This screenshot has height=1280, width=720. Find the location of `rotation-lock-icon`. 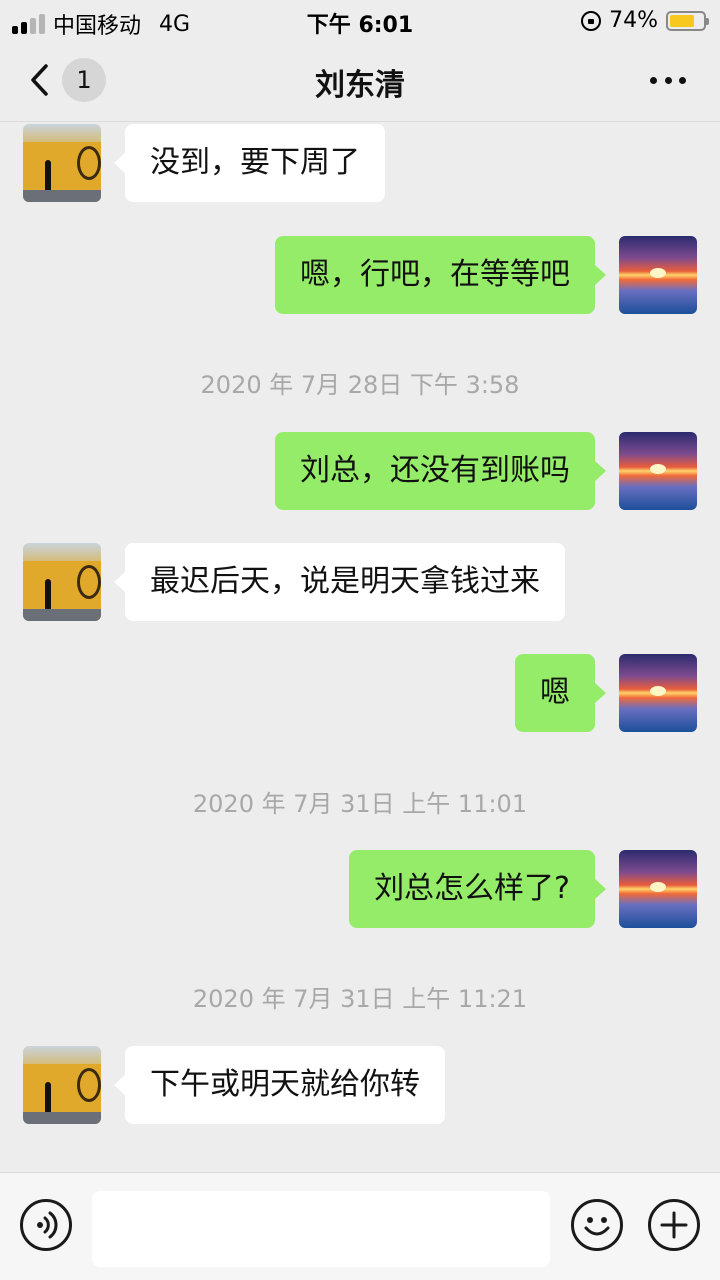

rotation-lock-icon is located at coordinates (591, 20).